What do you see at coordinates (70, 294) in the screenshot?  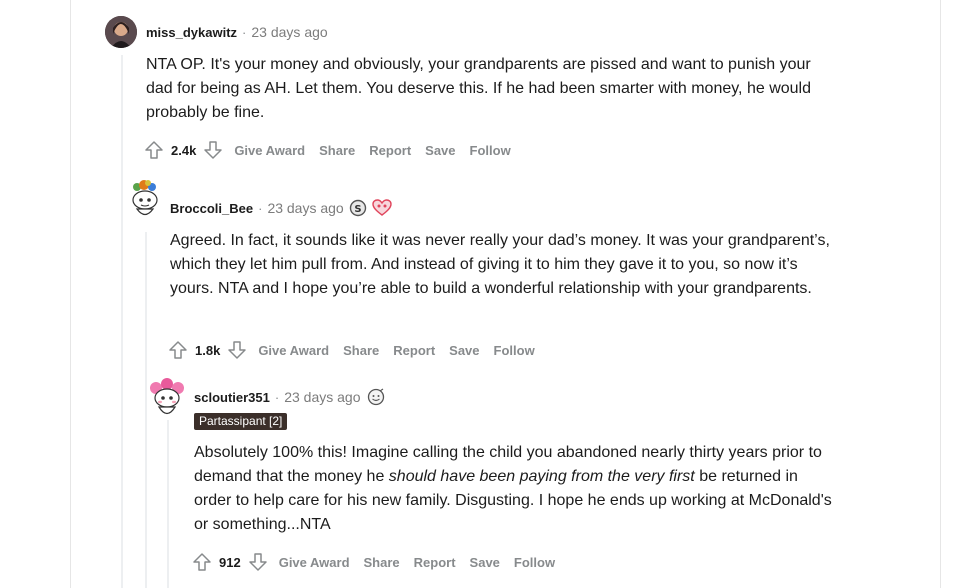 I see `page-border-left` at bounding box center [70, 294].